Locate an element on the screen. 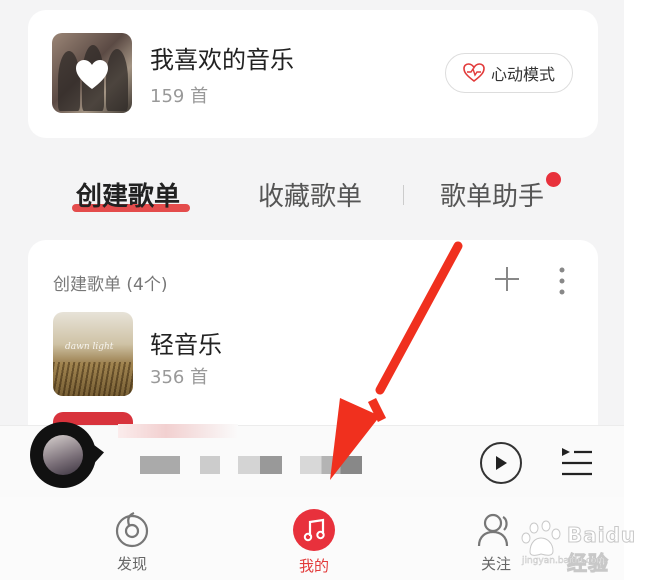 This screenshot has width=652, height=580. play-button is located at coordinates (501, 463).